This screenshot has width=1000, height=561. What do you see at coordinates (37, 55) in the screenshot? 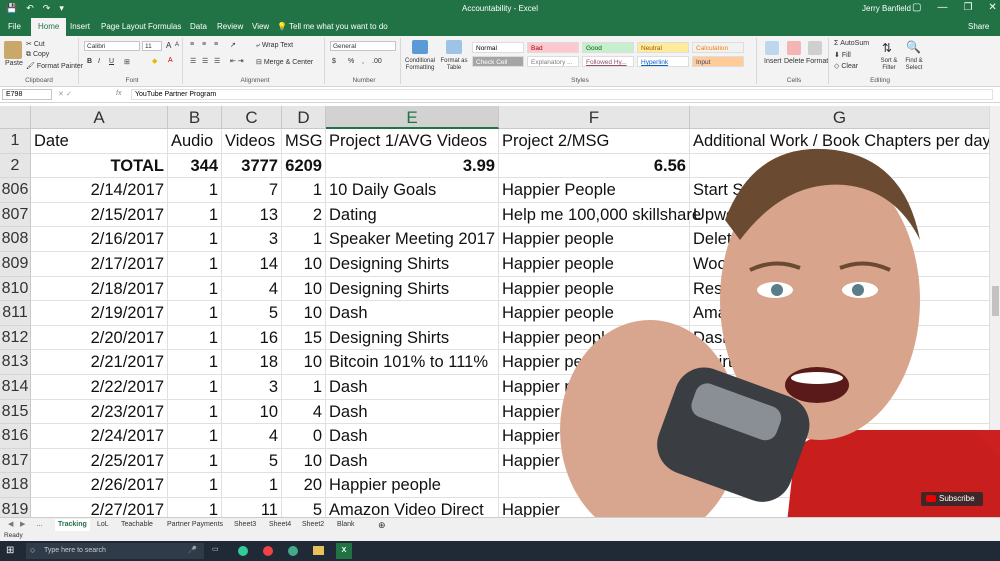
I see `copy-button: ⧉ Copy` at bounding box center [37, 55].